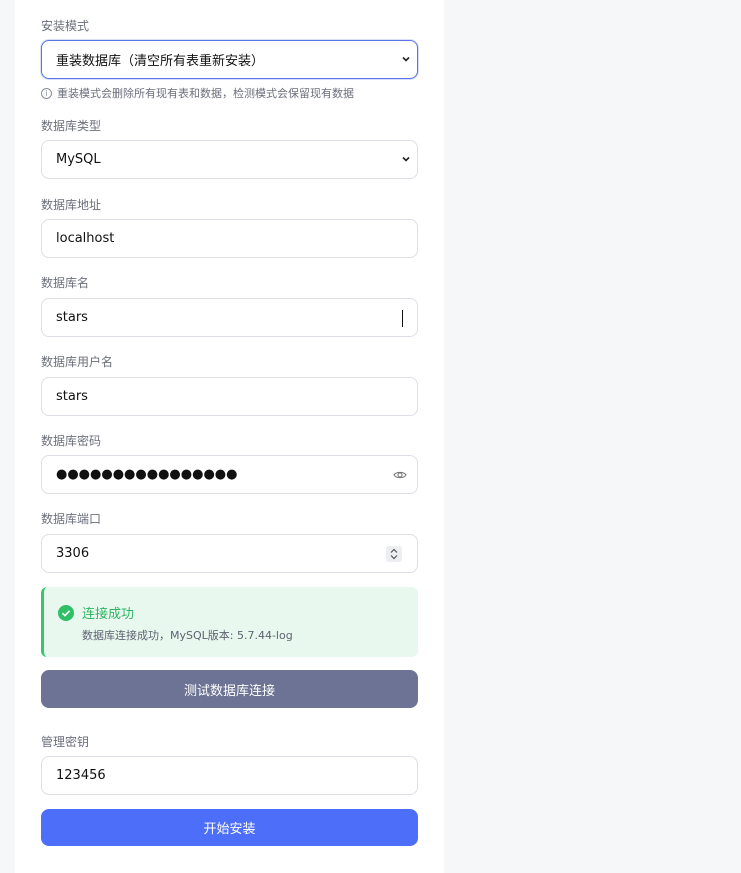 The image size is (741, 873). I want to click on db-pass-value: ●●●●●●●●●●●●●●●●, so click(147, 474).